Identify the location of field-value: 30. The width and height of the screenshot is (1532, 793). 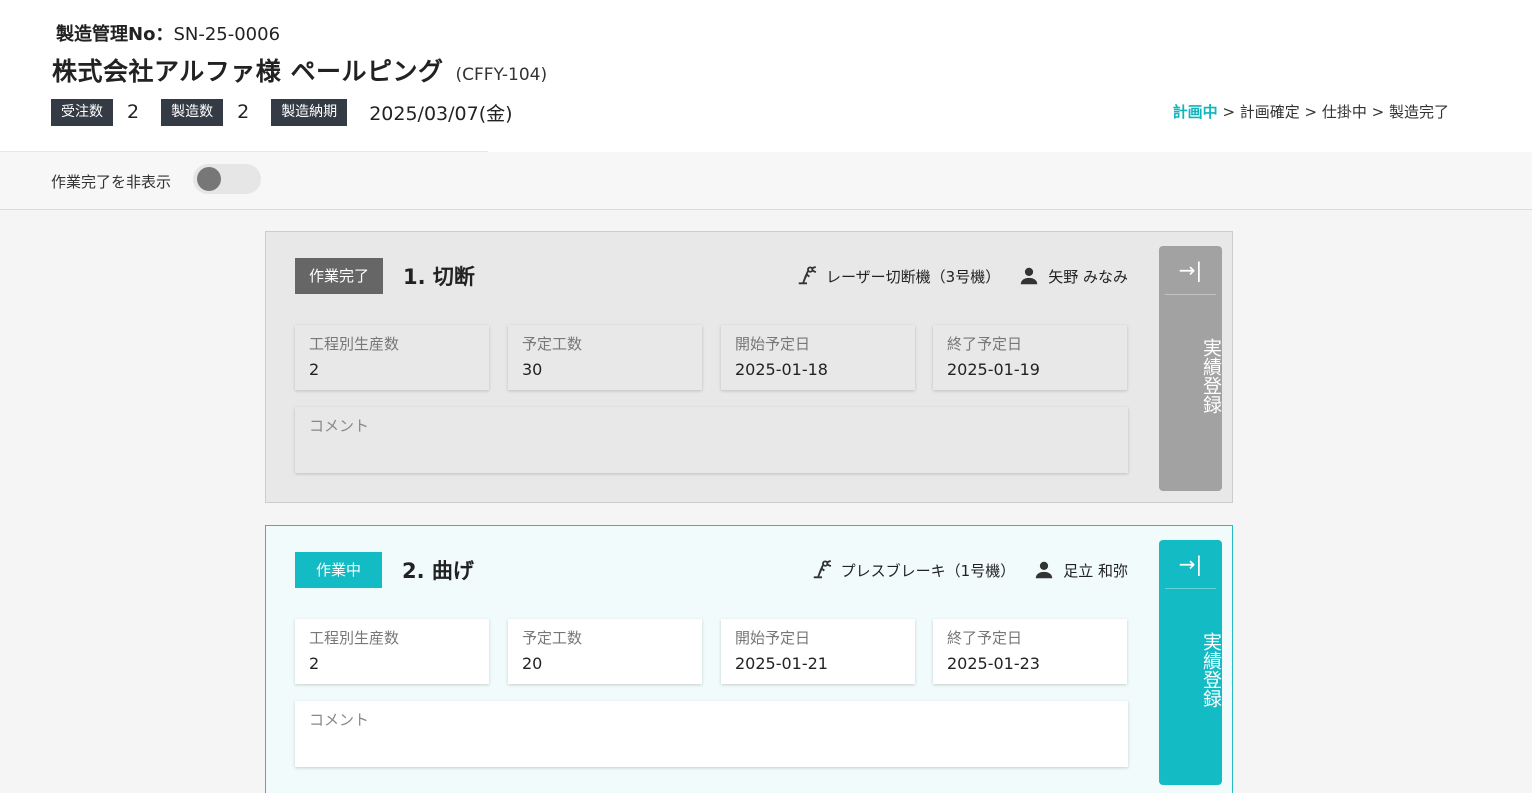
(532, 369).